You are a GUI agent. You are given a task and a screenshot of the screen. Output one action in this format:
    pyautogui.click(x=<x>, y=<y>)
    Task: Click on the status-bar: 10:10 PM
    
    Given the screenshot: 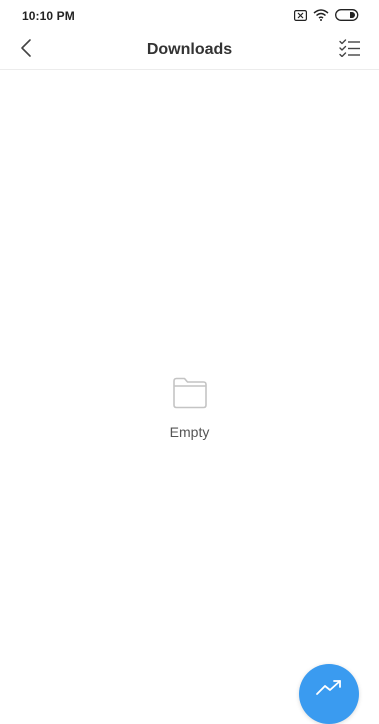 What is the action you would take?
    pyautogui.click(x=189, y=15)
    